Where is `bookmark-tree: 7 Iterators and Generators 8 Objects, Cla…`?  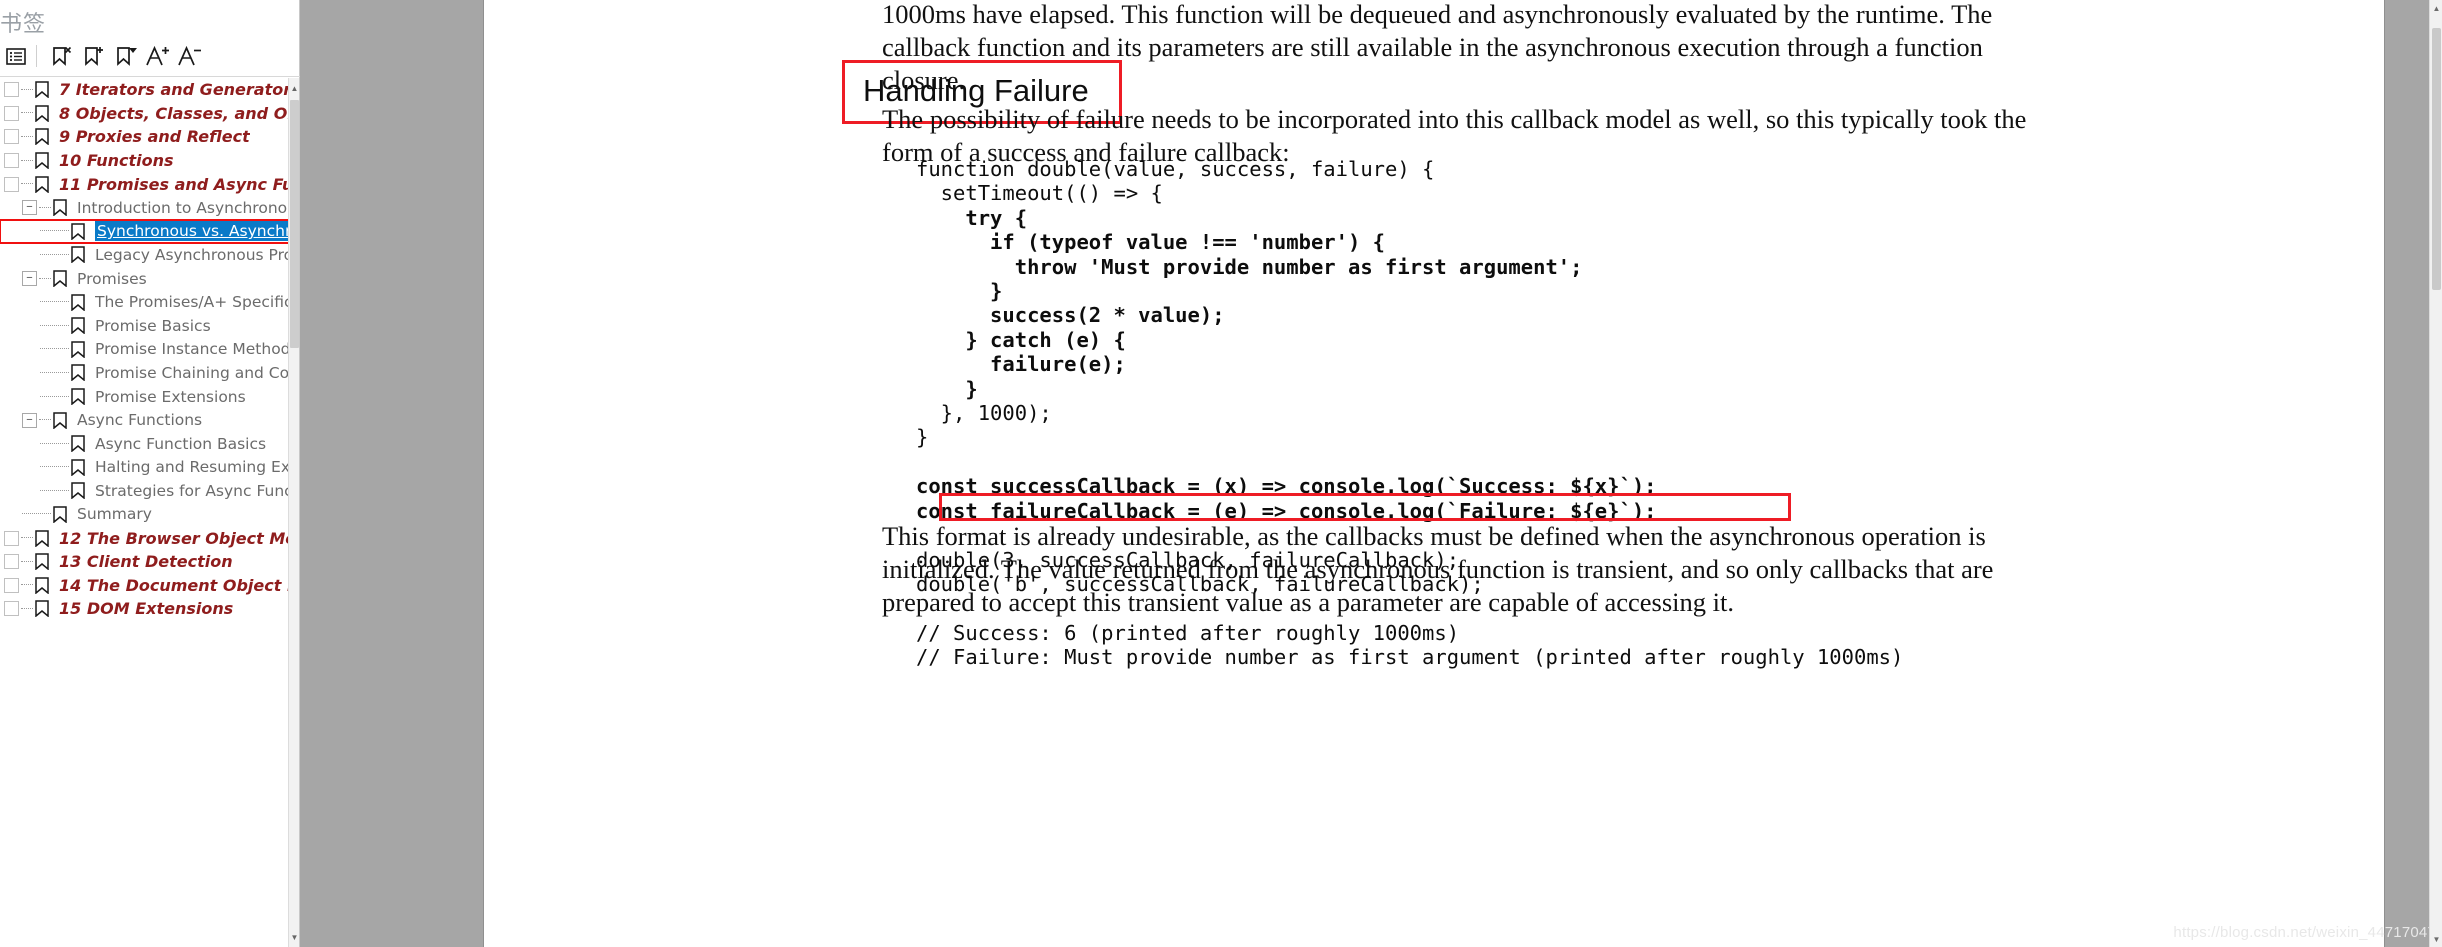 bookmark-tree: 7 Iterators and Generators 8 Objects, Cla… is located at coordinates (144, 512).